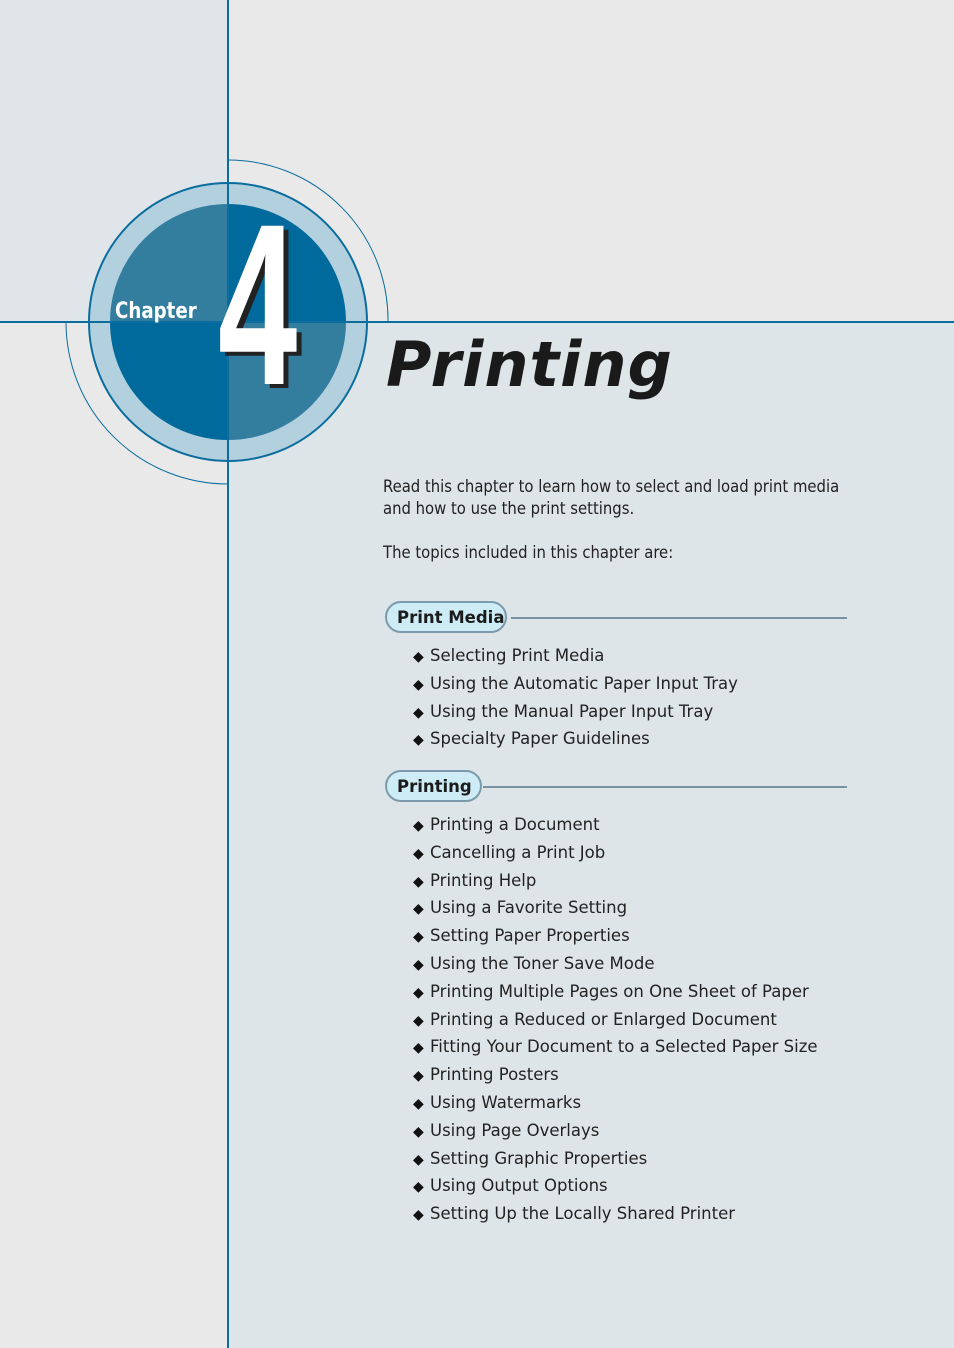  Describe the element at coordinates (615, 936) in the screenshot. I see `topic-item: ◆ Setting Paper Properties` at that location.